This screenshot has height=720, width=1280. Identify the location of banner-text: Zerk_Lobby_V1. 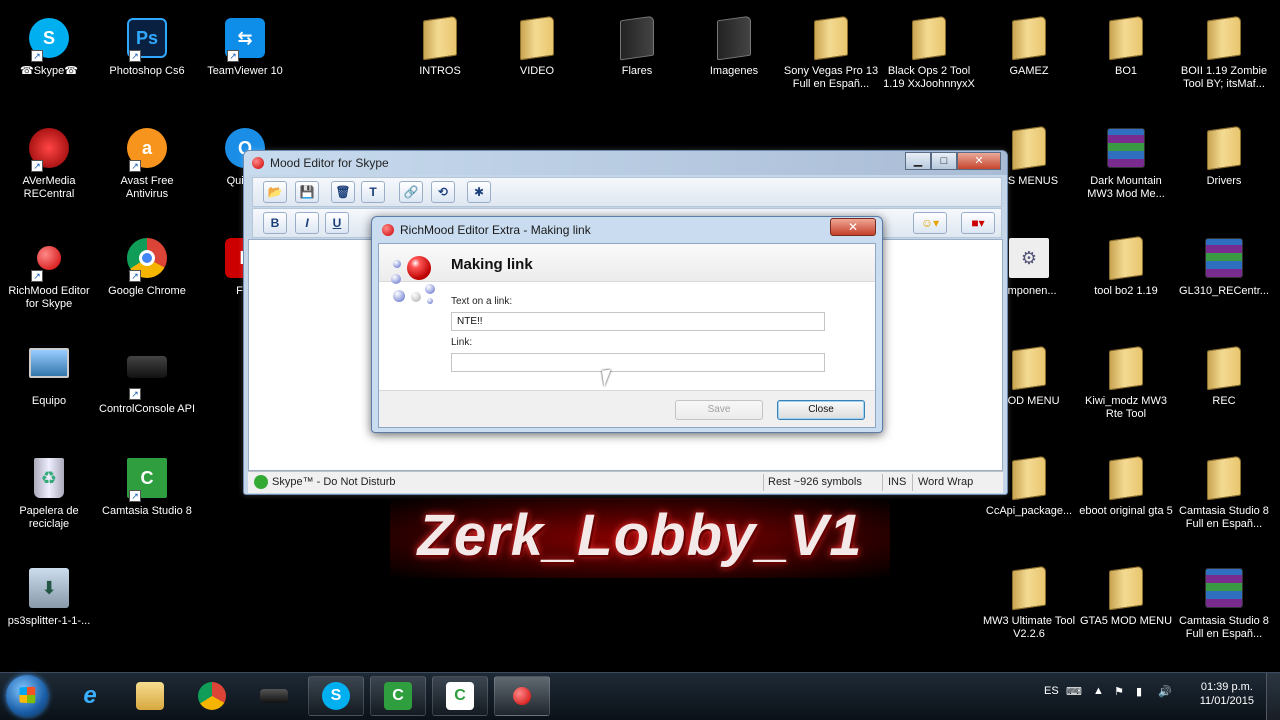
(640, 535).